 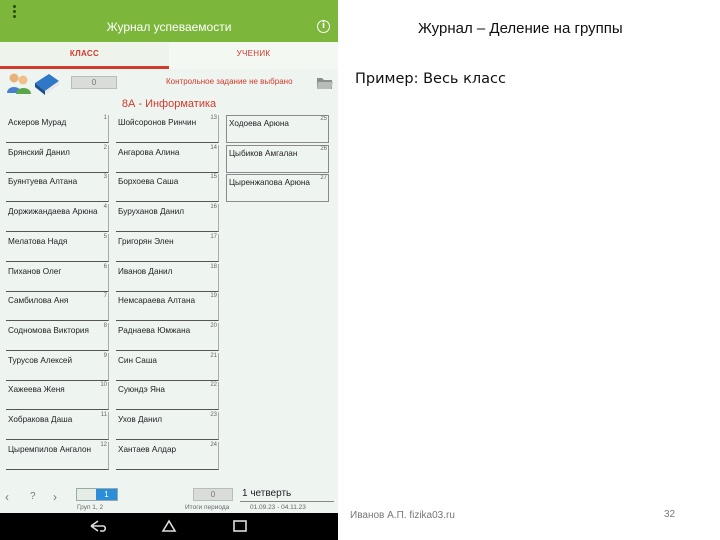 I want to click on quarter-underline, so click(x=287, y=501).